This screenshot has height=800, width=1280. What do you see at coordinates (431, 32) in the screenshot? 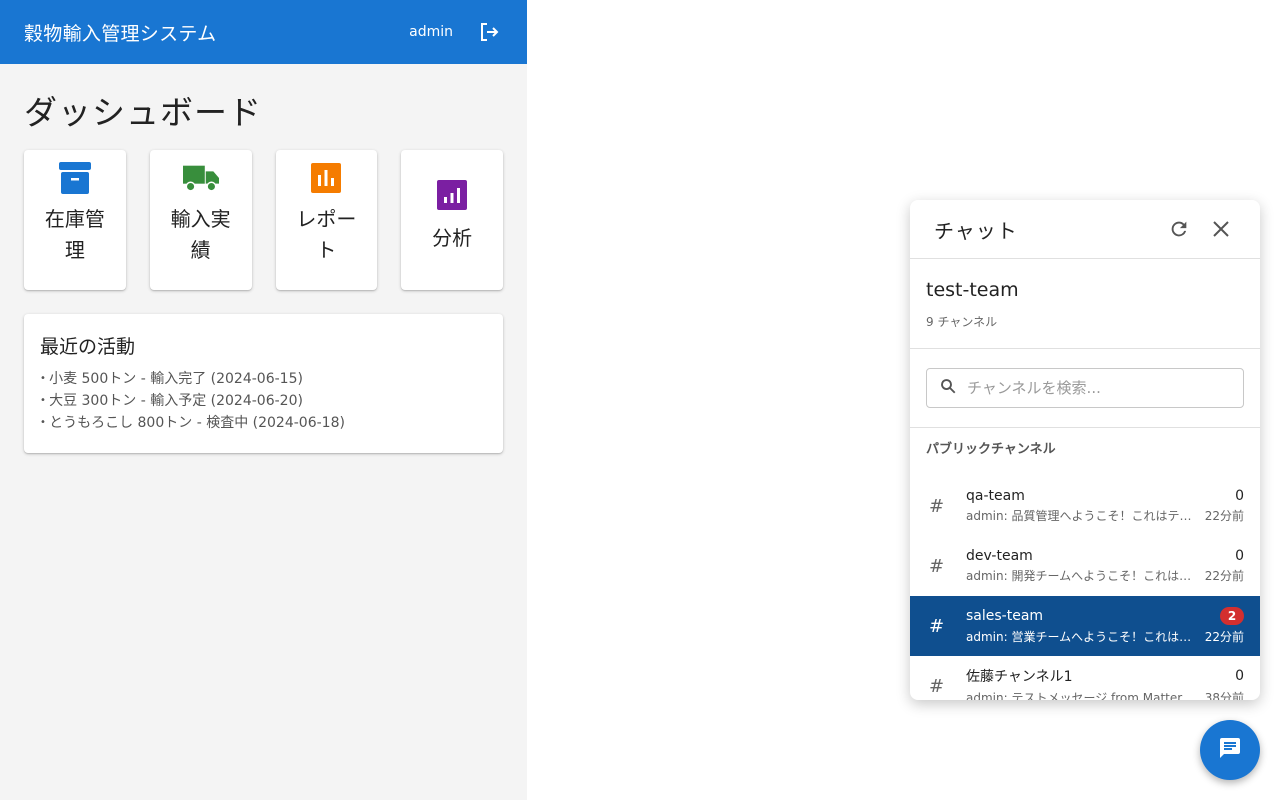
I see `username: admin` at bounding box center [431, 32].